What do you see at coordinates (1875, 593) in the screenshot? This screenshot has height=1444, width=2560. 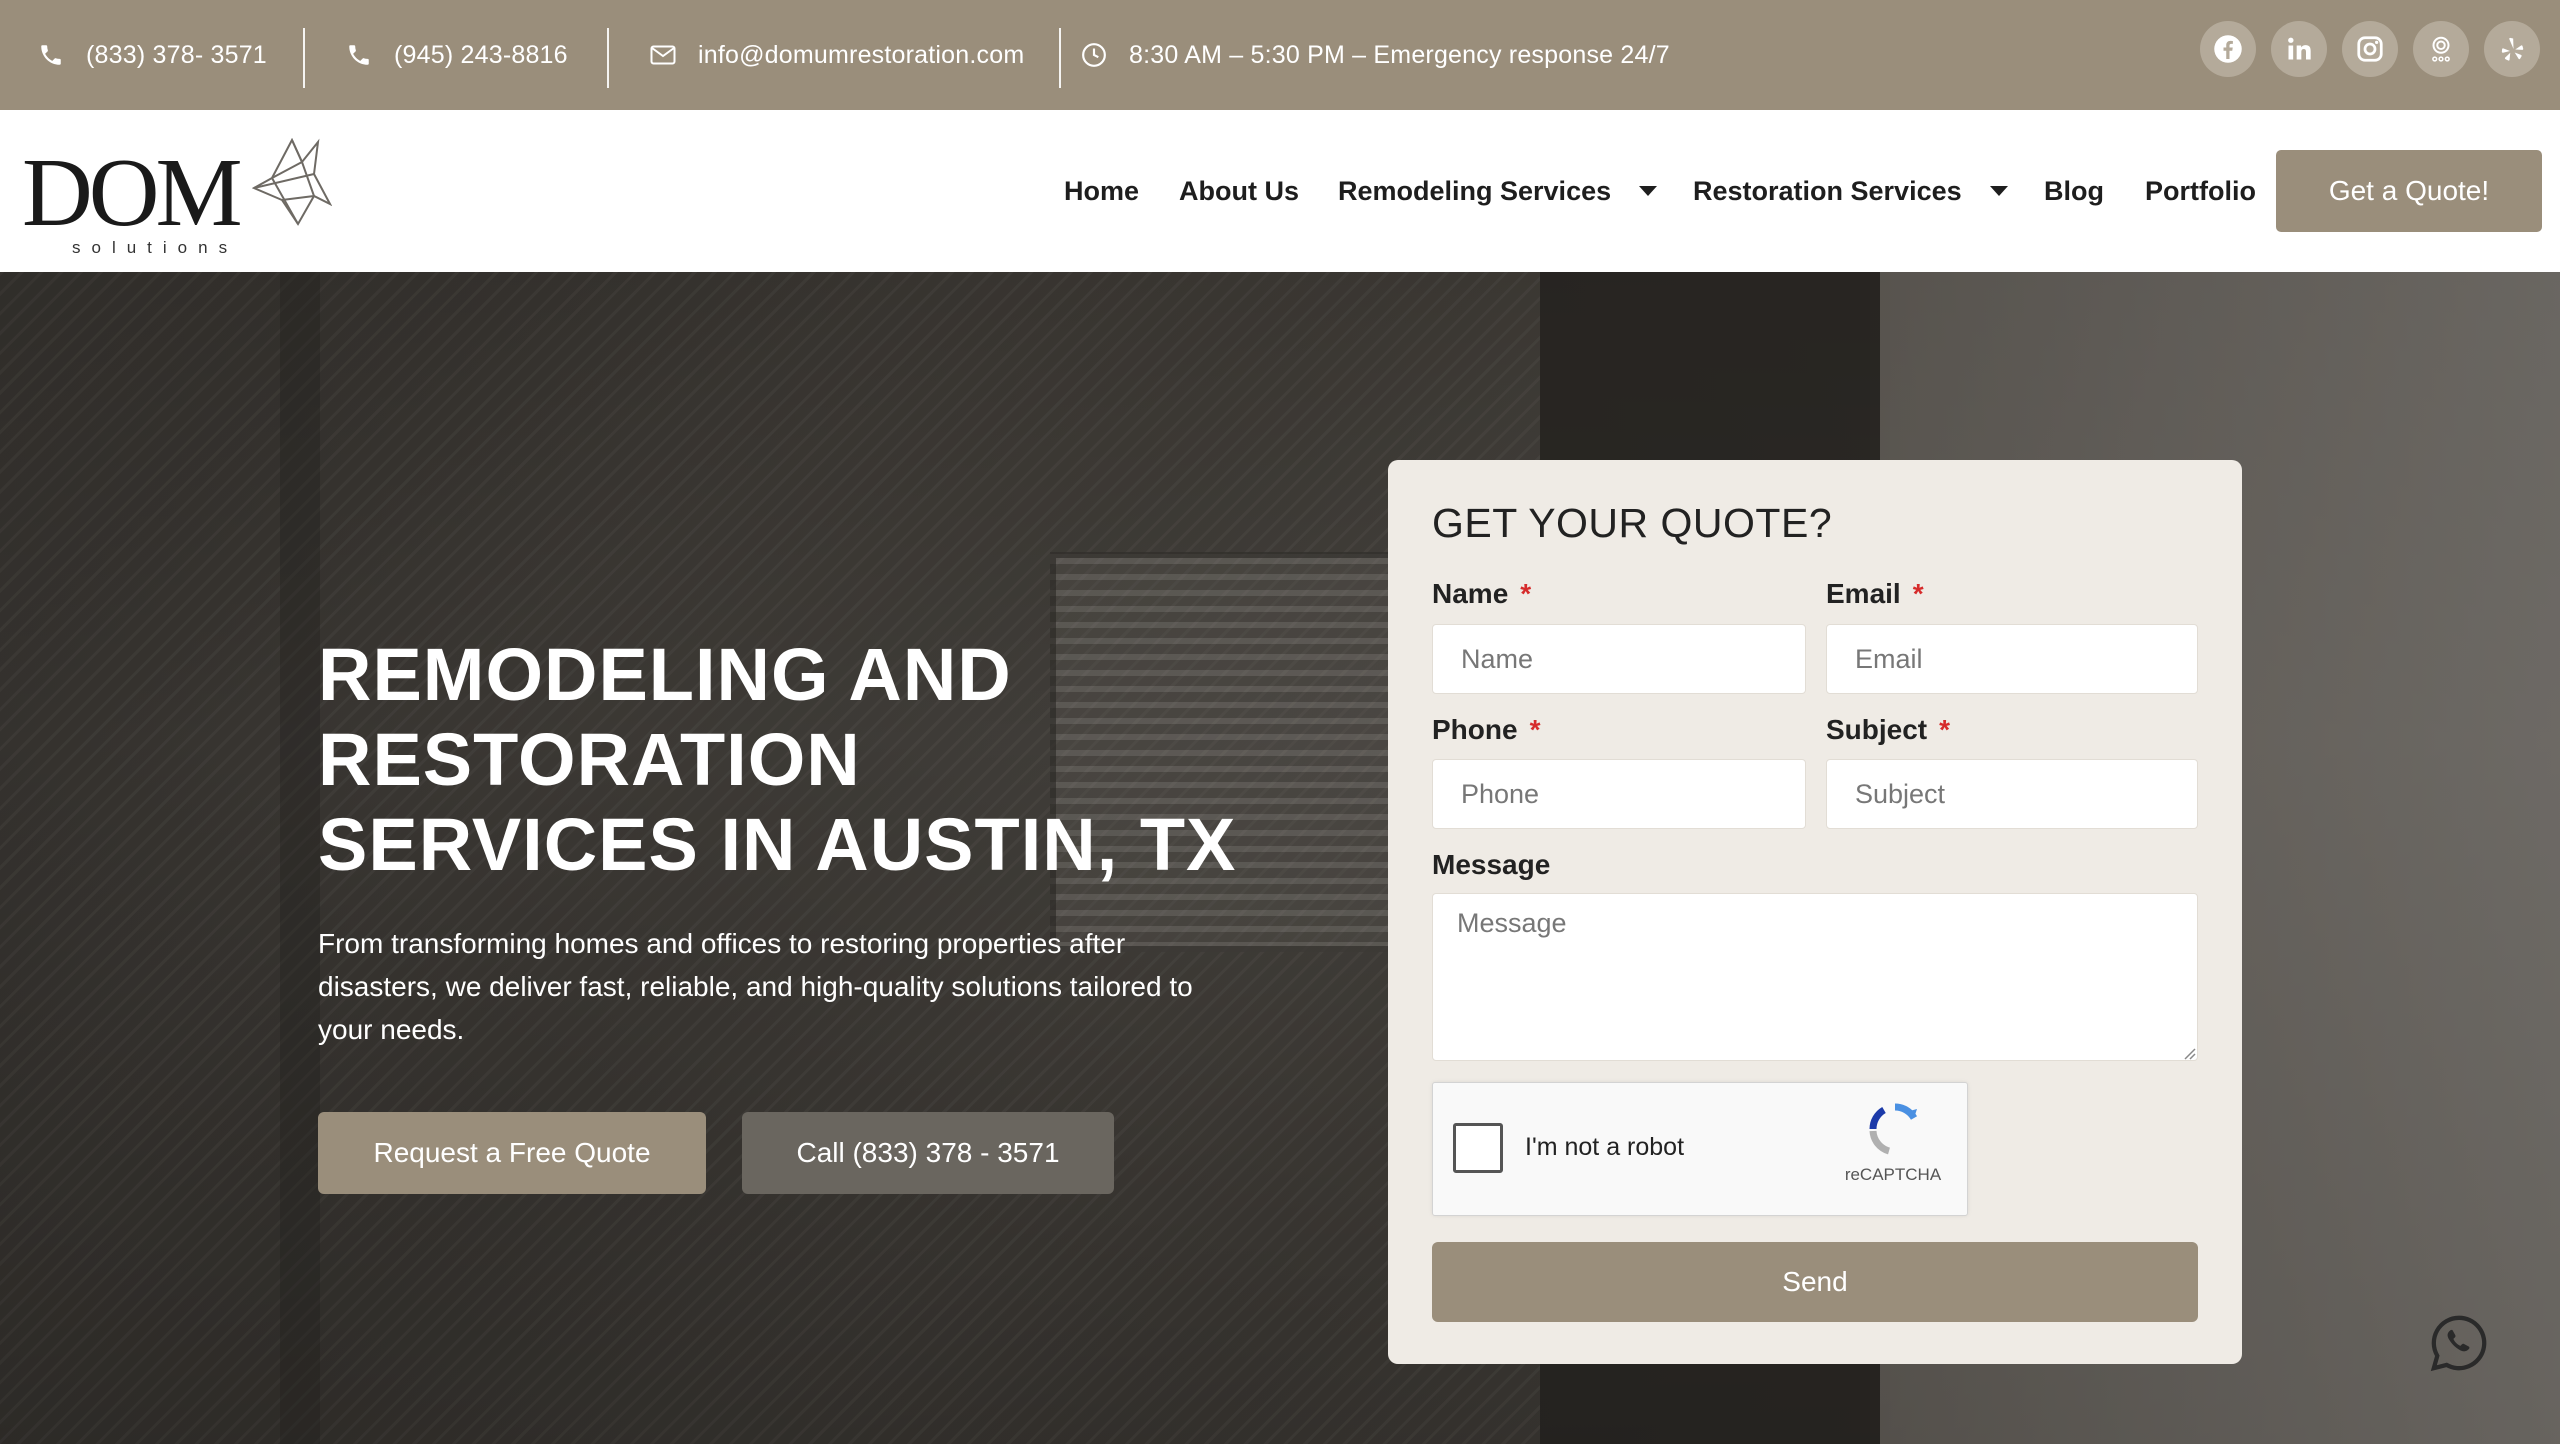 I see `email-label: Email *` at bounding box center [1875, 593].